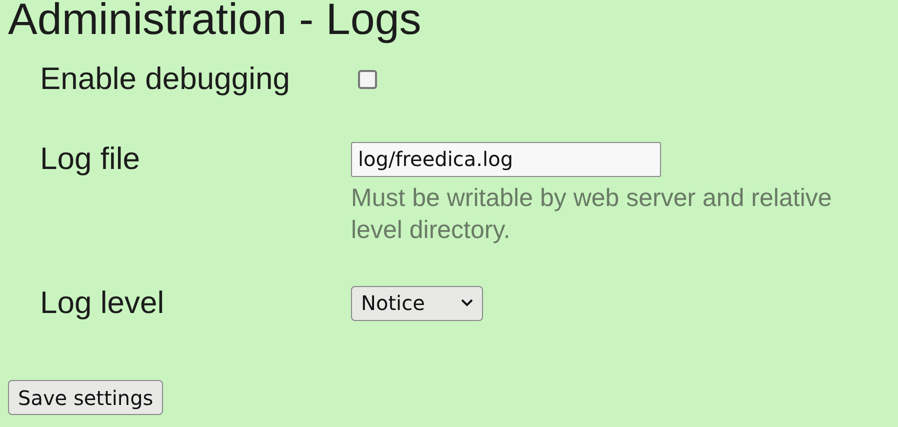 The width and height of the screenshot is (898, 427). I want to click on hint-text: level directory., so click(431, 230).